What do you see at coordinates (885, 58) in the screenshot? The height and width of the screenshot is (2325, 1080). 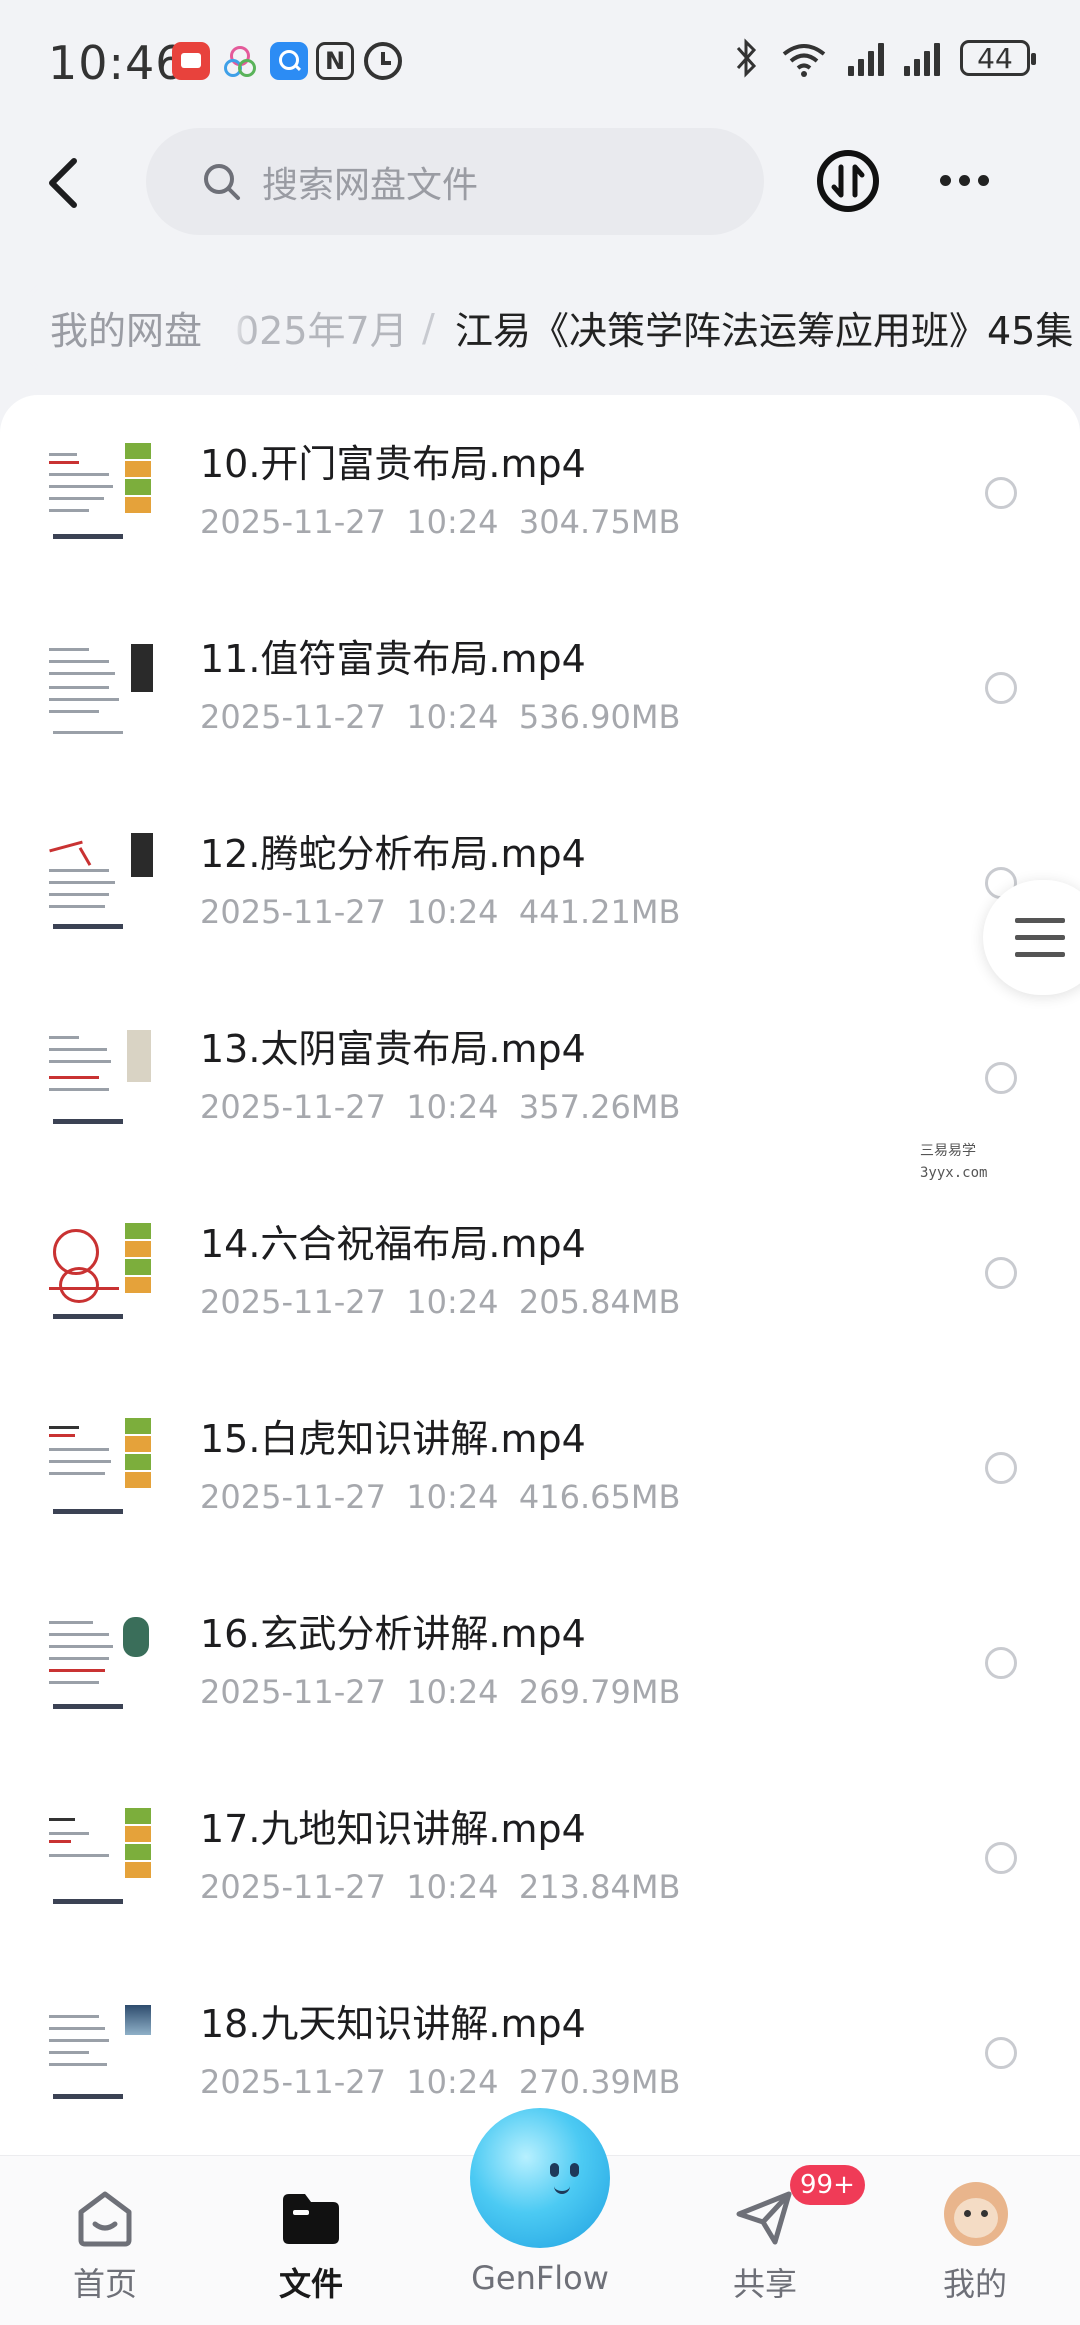 I see `status-right: 44` at bounding box center [885, 58].